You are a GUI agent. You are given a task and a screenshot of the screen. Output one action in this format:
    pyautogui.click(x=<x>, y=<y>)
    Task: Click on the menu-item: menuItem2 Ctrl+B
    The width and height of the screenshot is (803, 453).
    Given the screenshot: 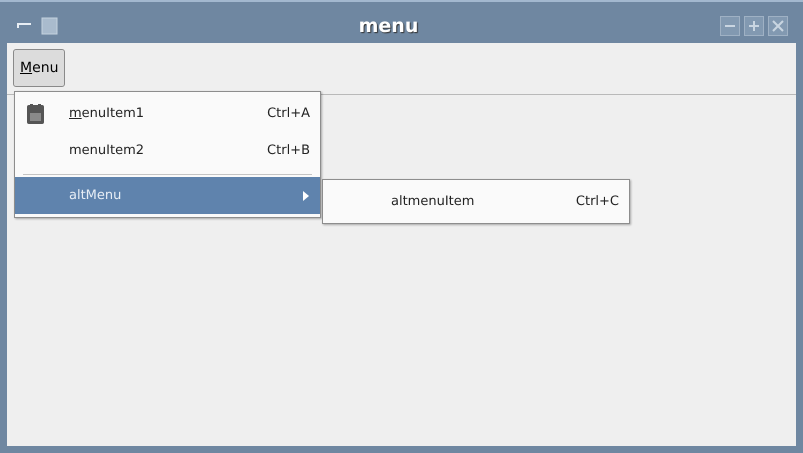 What is the action you would take?
    pyautogui.click(x=167, y=150)
    